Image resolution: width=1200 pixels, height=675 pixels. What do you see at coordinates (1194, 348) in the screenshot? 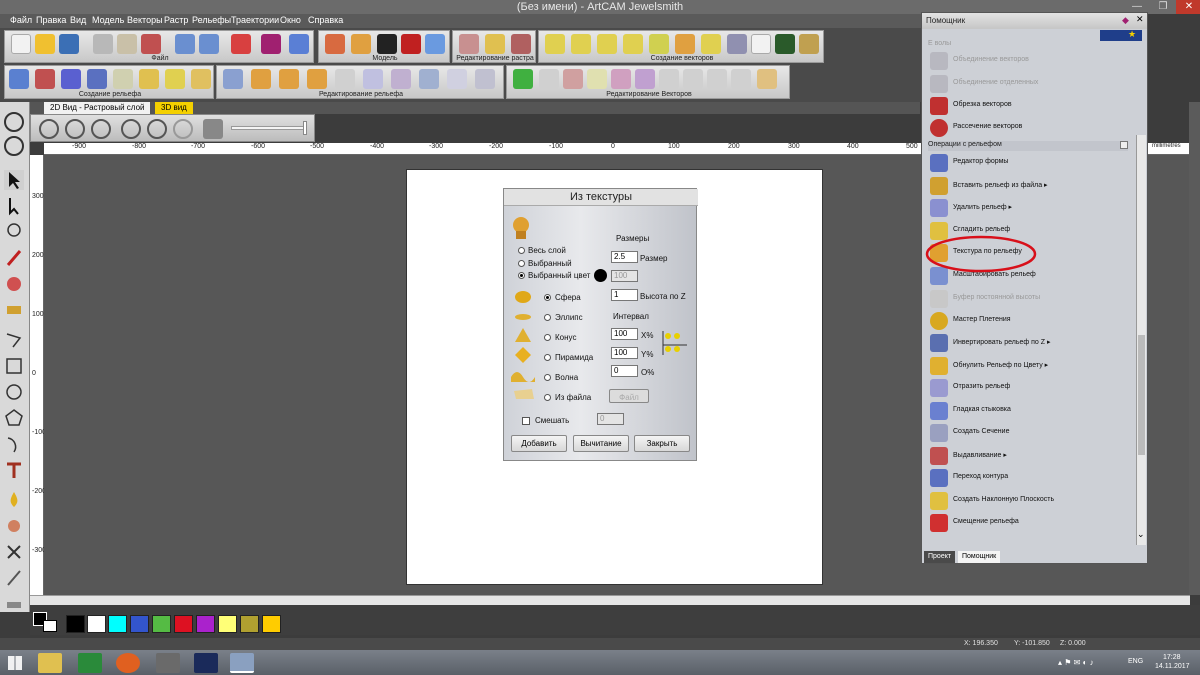
I see `vertical-scrollbar` at bounding box center [1194, 348].